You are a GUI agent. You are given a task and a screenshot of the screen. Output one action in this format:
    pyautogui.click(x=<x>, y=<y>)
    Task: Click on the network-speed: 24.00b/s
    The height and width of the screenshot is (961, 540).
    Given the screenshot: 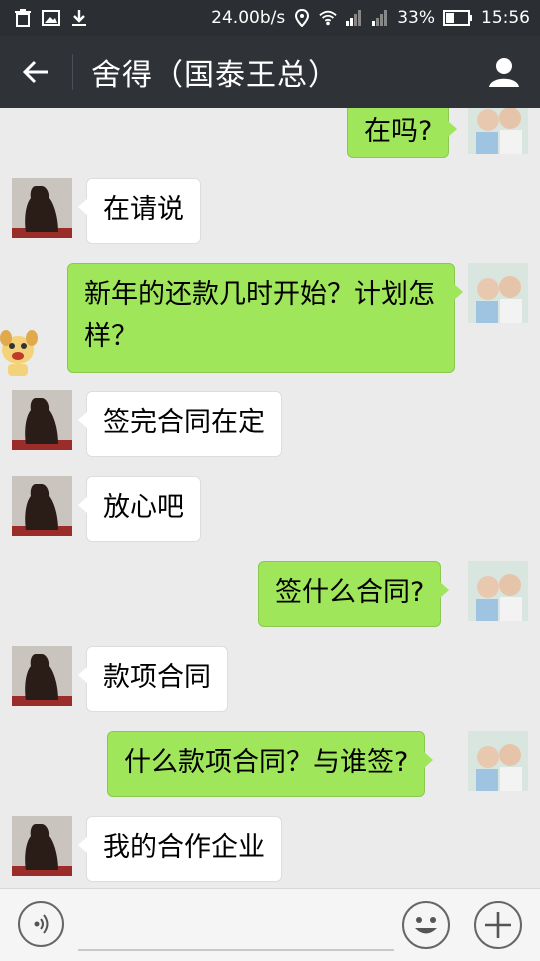 What is the action you would take?
    pyautogui.click(x=248, y=18)
    